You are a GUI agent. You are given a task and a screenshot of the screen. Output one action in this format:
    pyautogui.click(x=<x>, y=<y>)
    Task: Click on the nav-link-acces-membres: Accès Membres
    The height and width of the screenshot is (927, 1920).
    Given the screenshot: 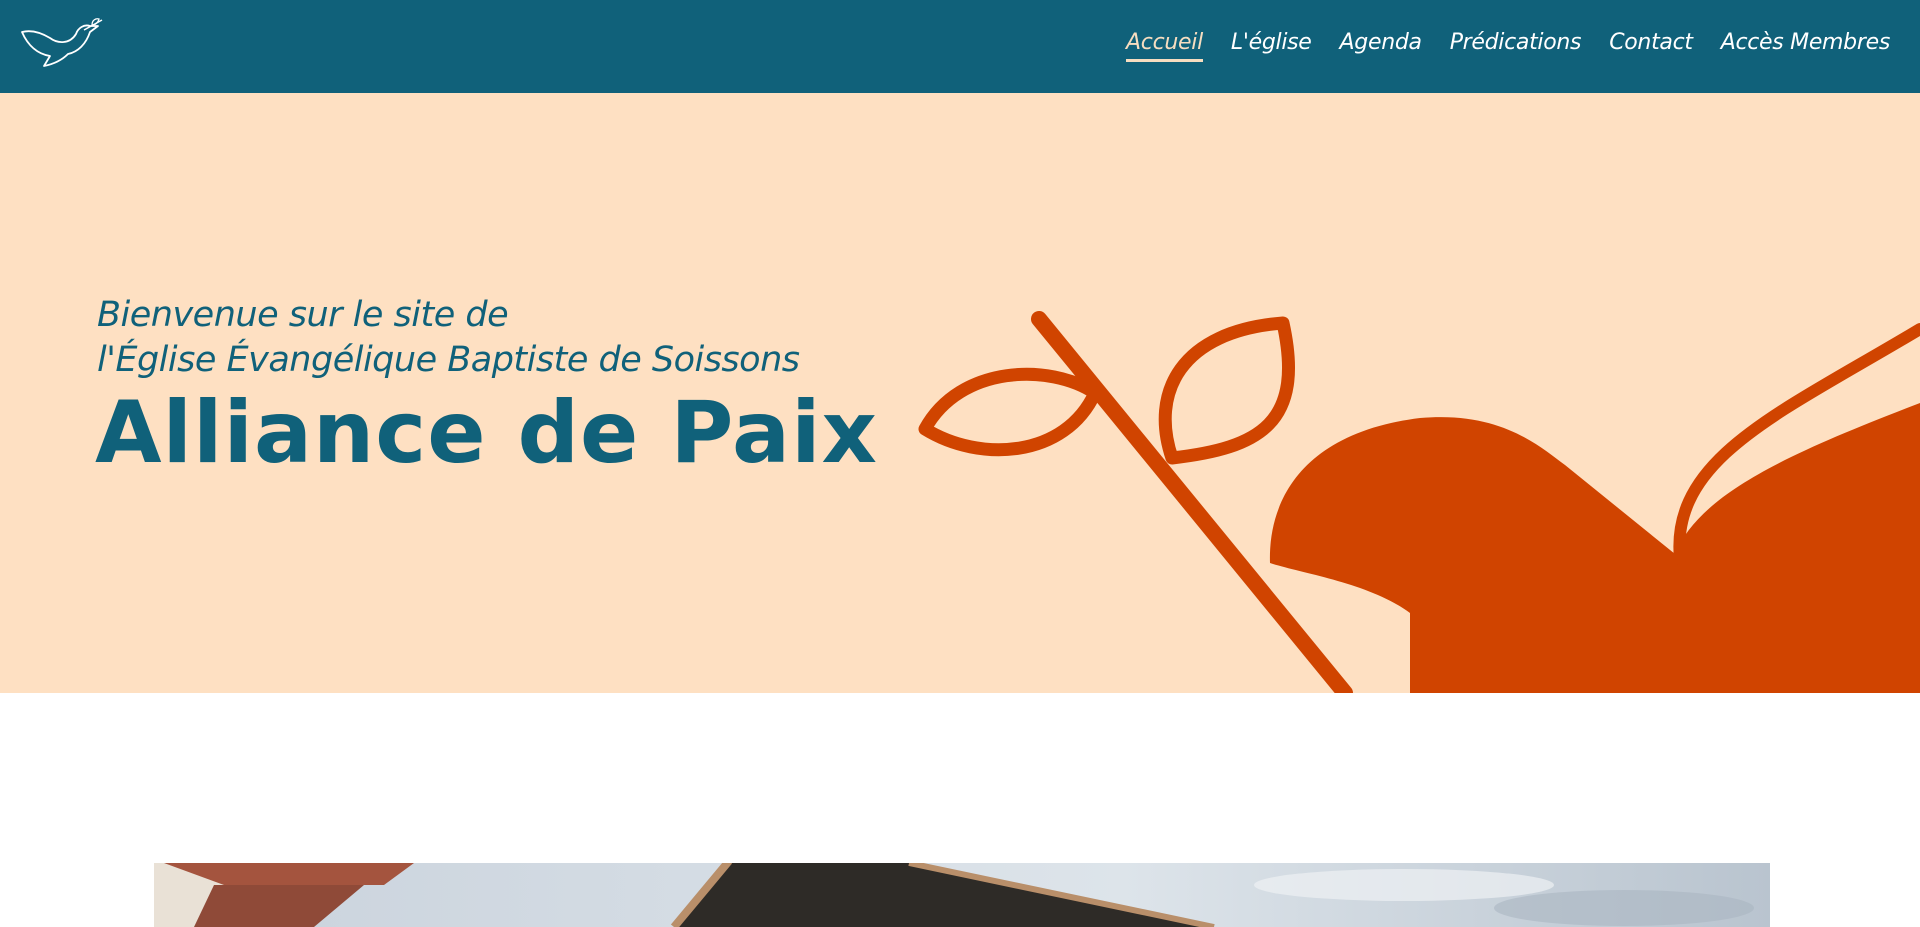 What is the action you would take?
    pyautogui.click(x=1806, y=46)
    